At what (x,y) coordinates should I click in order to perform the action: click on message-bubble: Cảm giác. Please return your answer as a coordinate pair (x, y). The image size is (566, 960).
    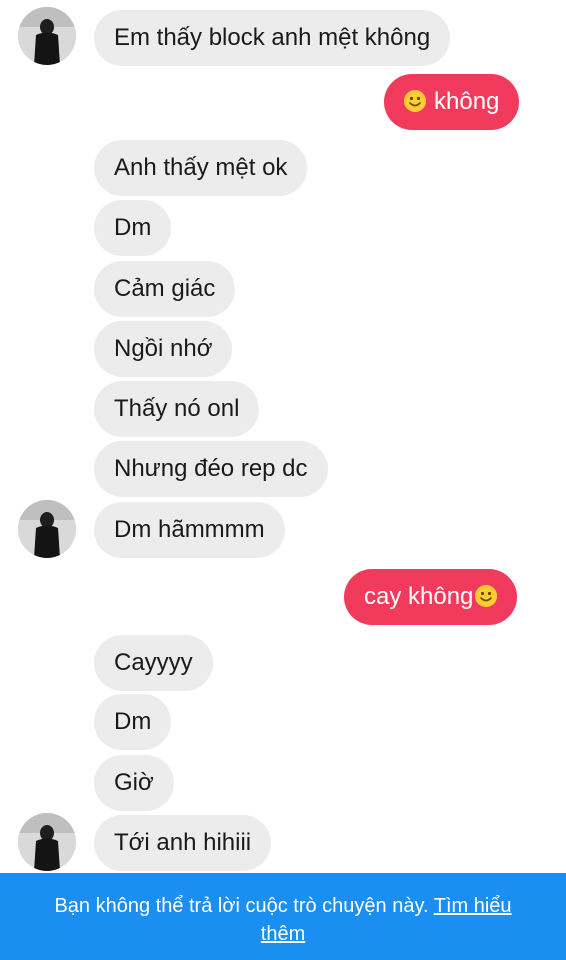
    Looking at the image, I should click on (165, 289).